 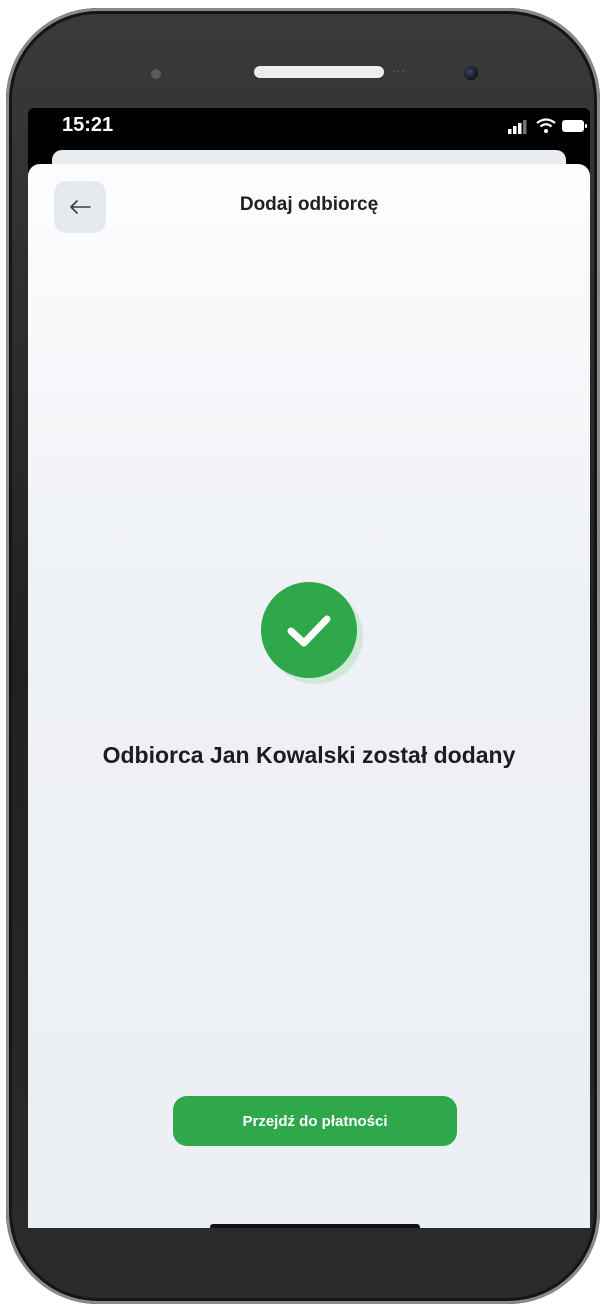 What do you see at coordinates (309, 755) in the screenshot?
I see `success-message: Odbiorca Jan Kowalski został dodany` at bounding box center [309, 755].